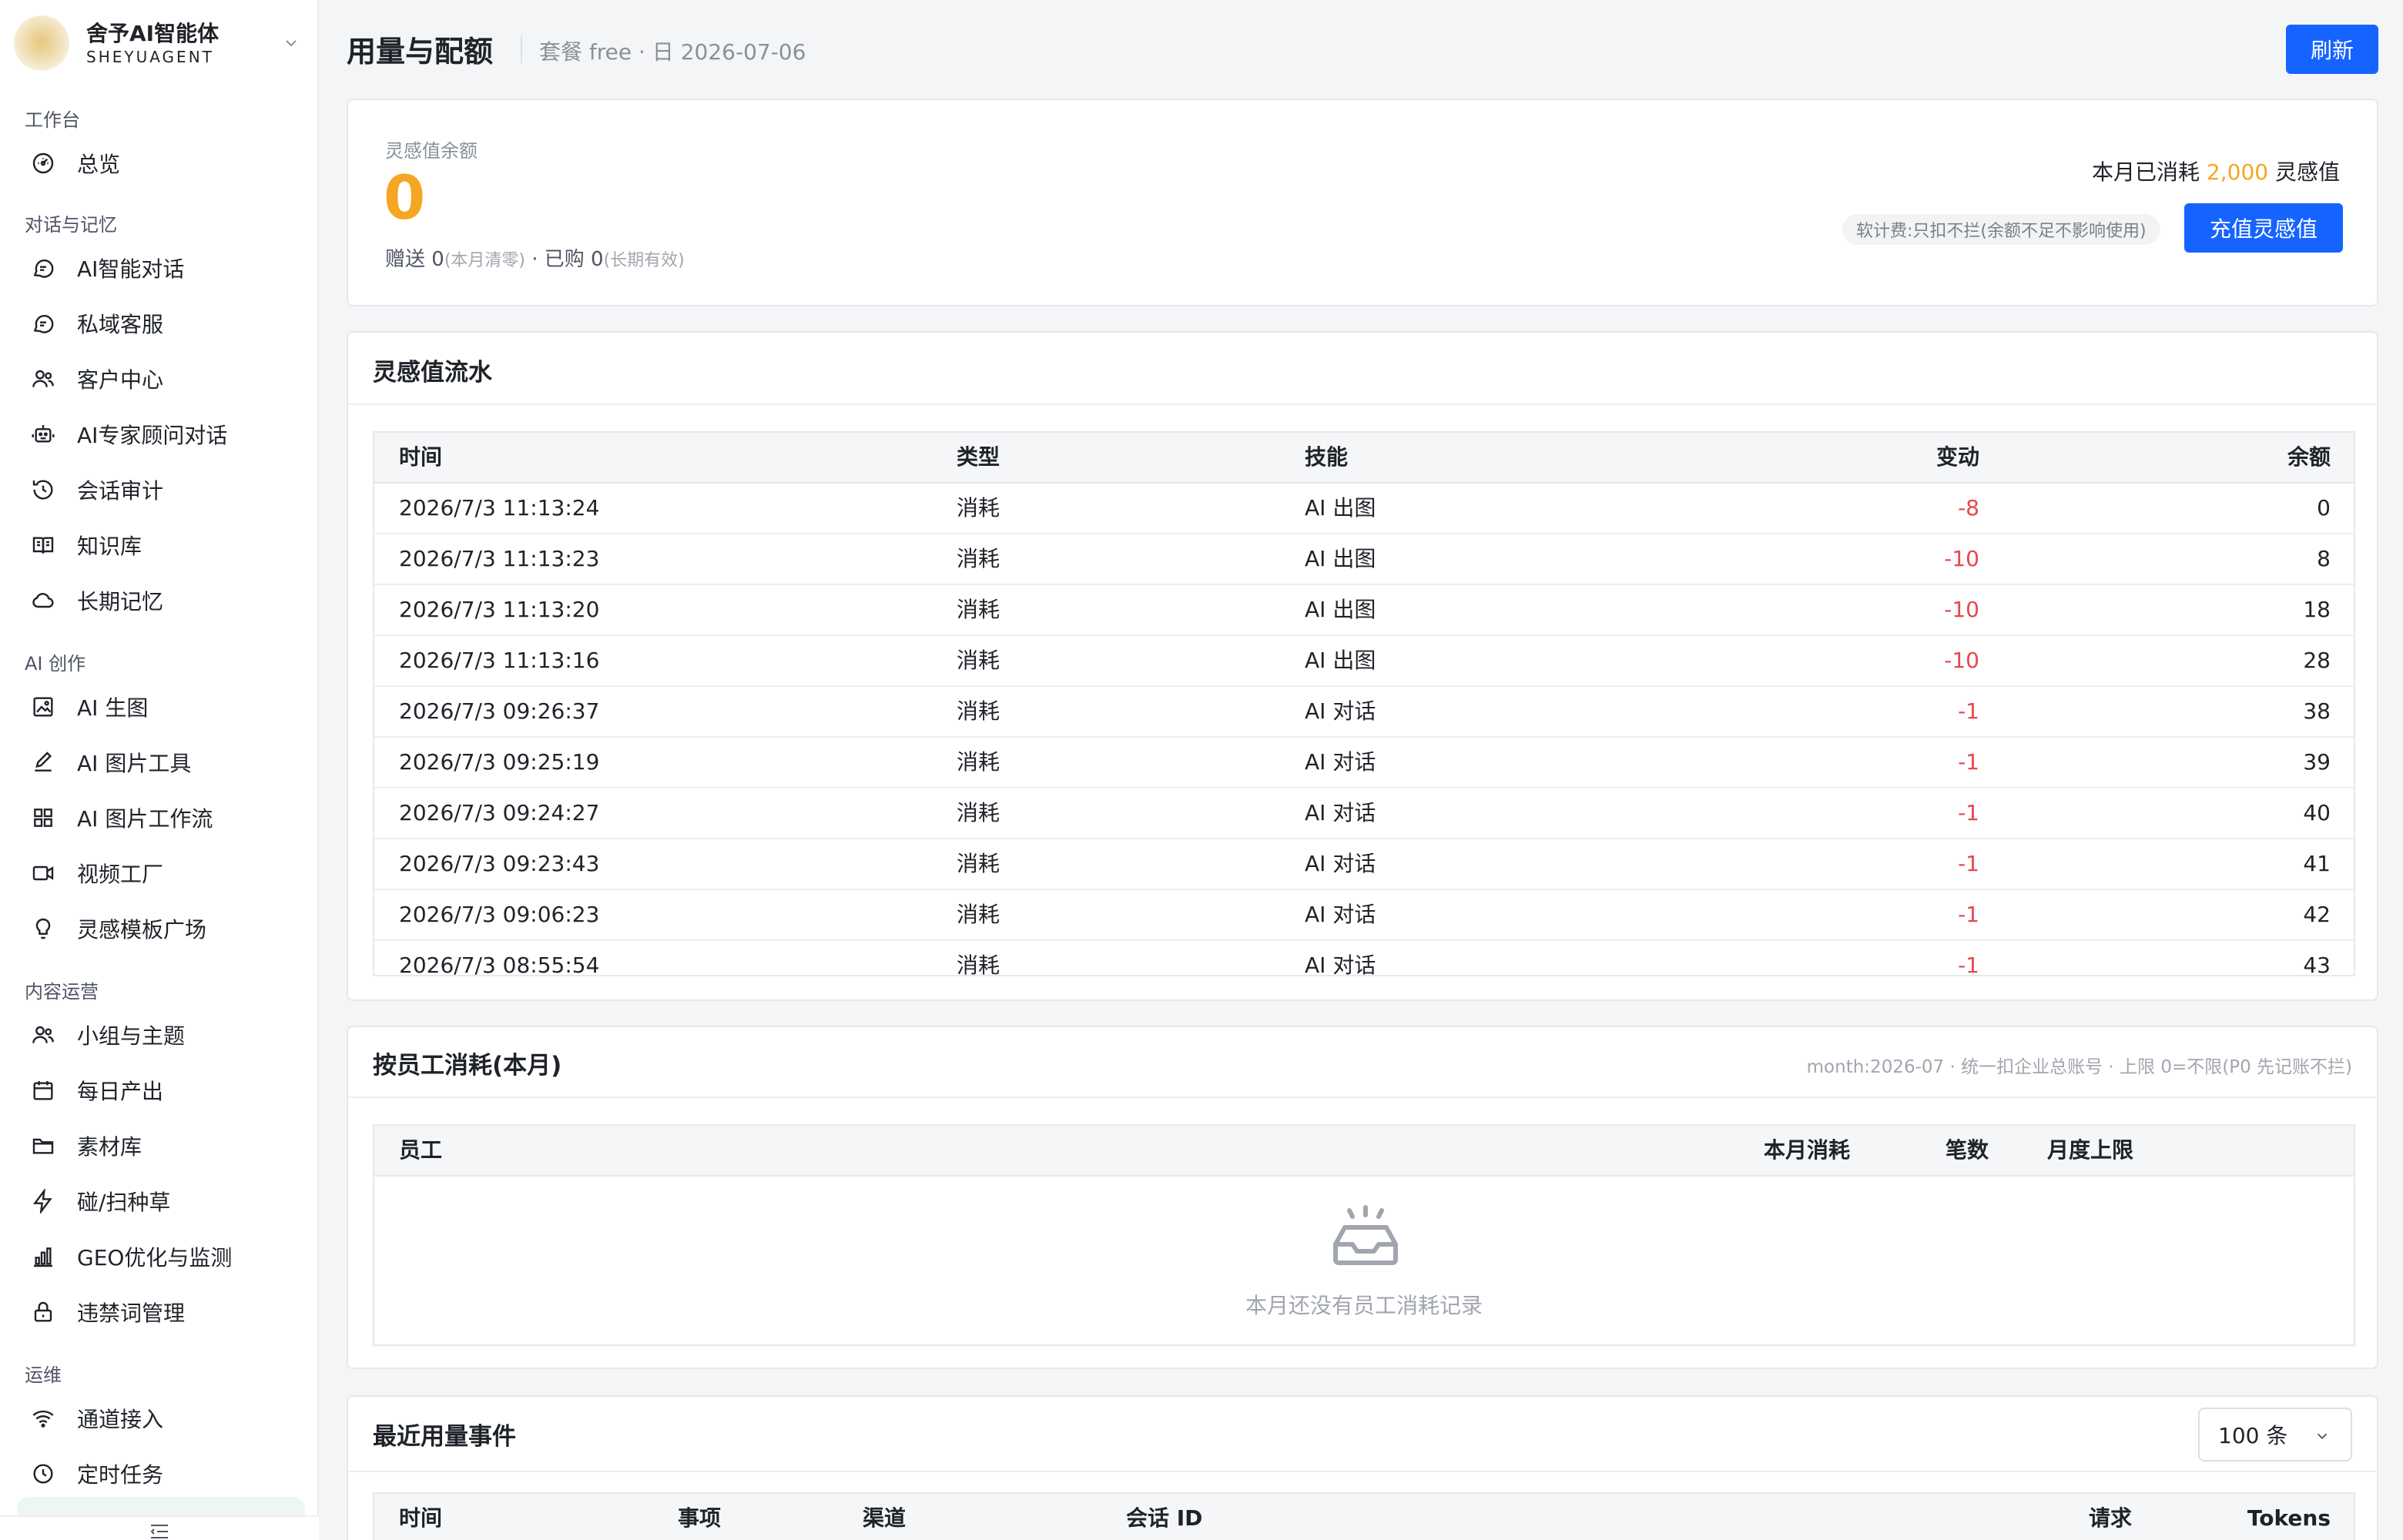  Describe the element at coordinates (162, 163) in the screenshot. I see `sidebar-item-overview: 总览` at that location.